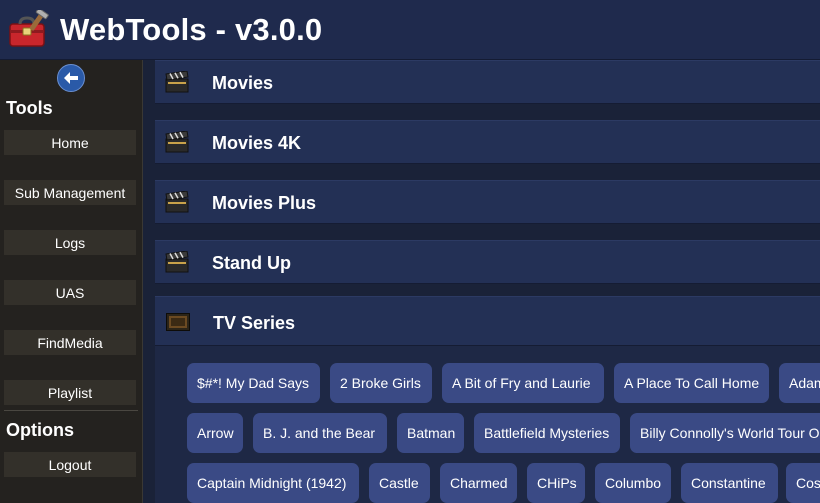 The image size is (820, 503). I want to click on show-chip: A Place To Call Home, so click(691, 383).